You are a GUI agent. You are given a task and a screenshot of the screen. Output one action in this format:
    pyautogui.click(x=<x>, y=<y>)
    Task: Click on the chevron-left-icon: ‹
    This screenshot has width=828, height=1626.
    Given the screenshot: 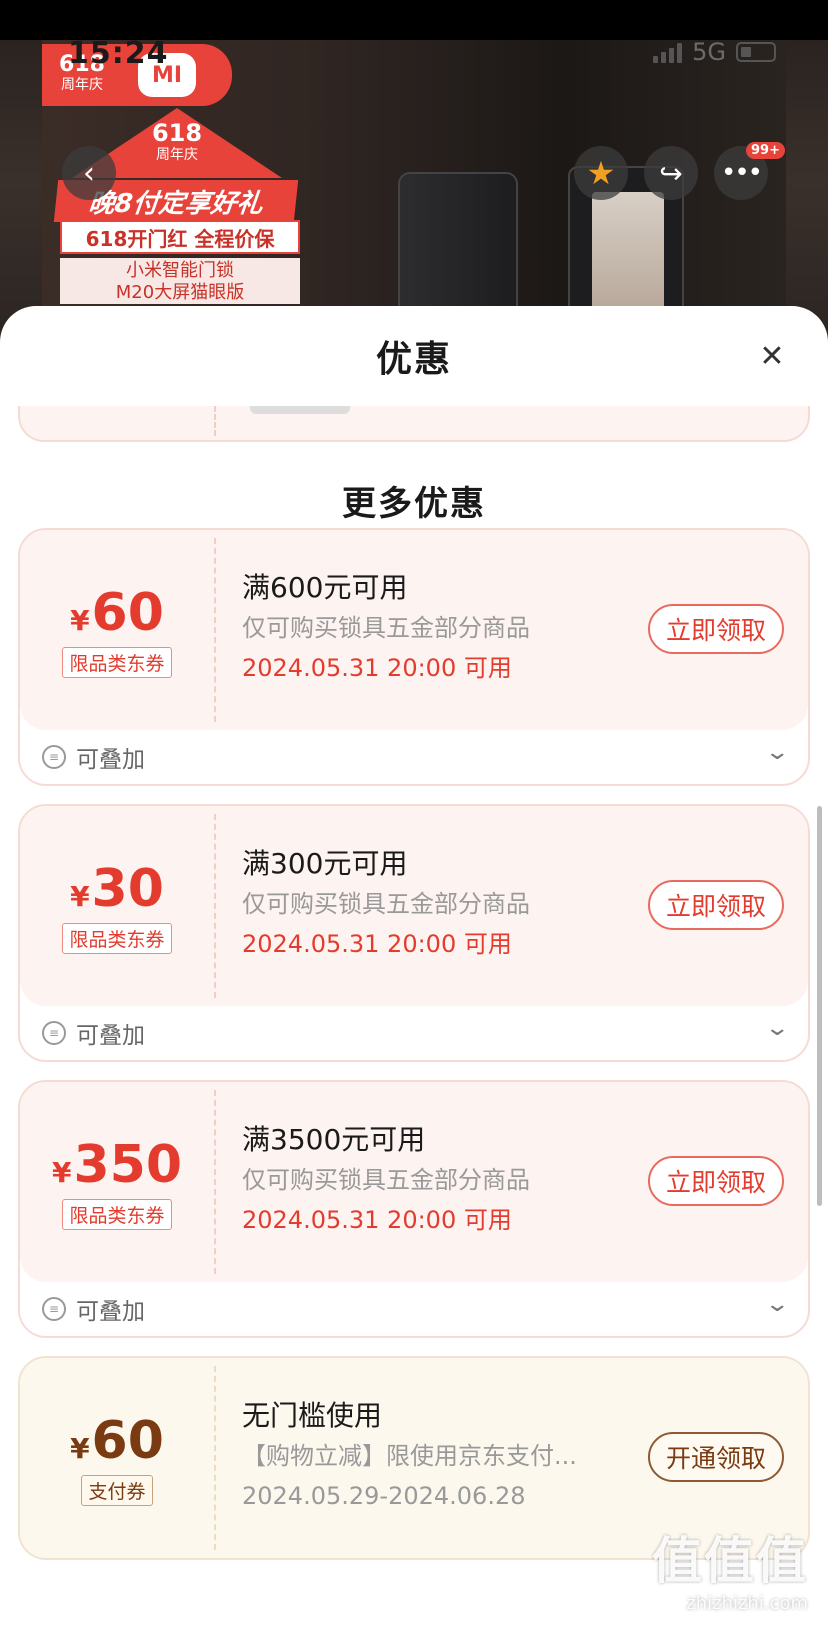 What is the action you would take?
    pyautogui.click(x=89, y=173)
    